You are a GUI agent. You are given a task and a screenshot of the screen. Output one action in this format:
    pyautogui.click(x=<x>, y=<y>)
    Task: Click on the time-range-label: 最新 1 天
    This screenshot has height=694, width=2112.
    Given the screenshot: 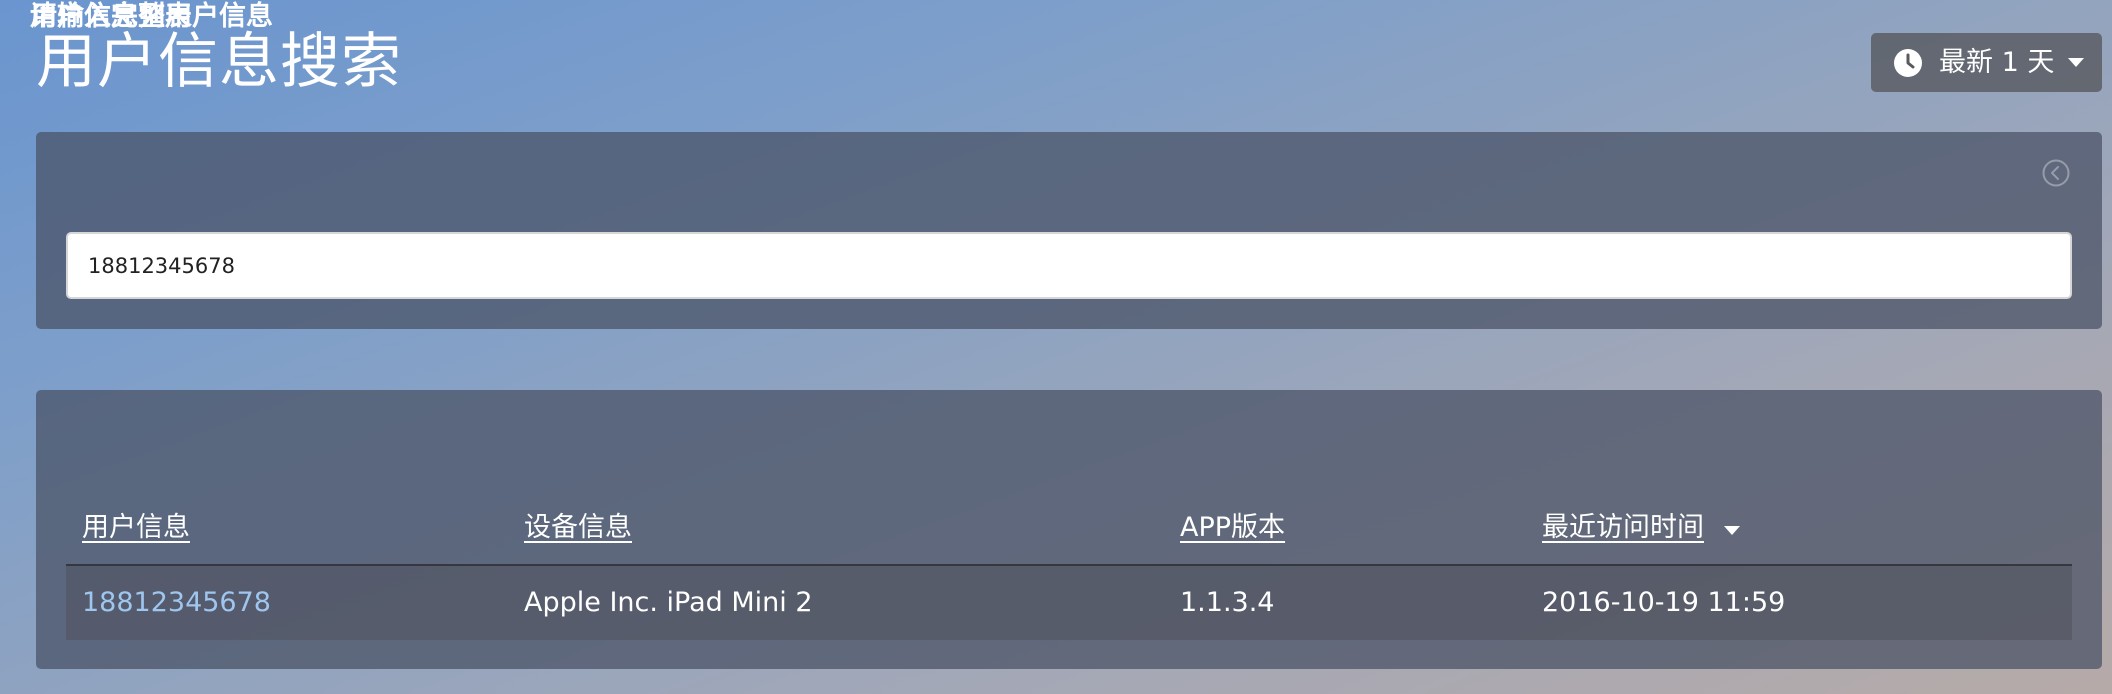 What is the action you would take?
    pyautogui.click(x=1997, y=62)
    